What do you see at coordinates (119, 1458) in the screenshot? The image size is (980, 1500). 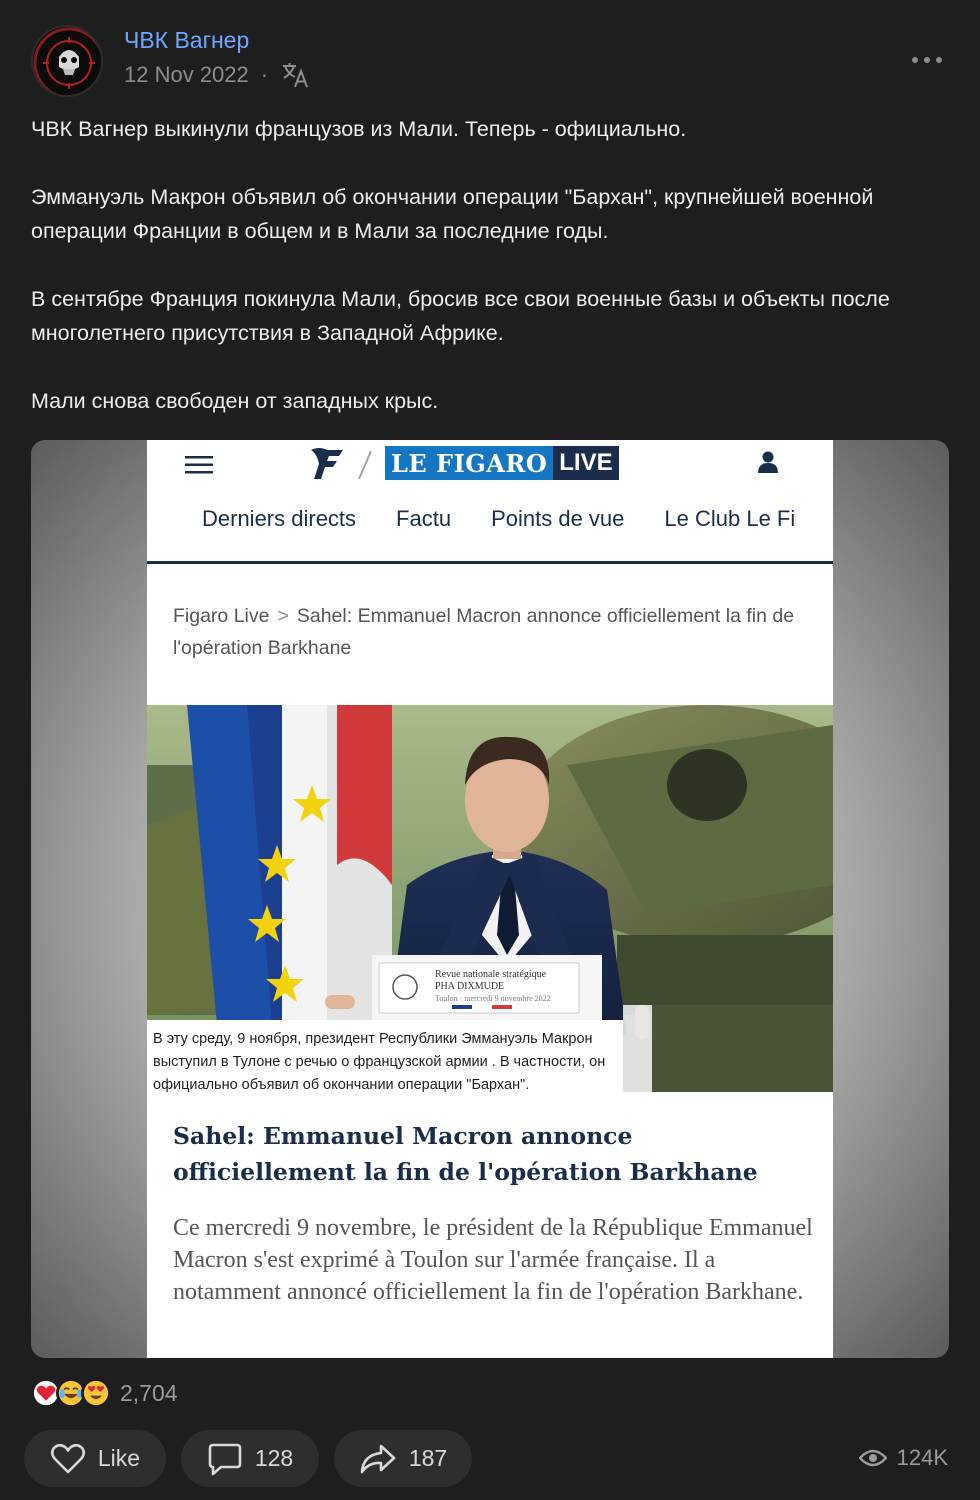 I see `like-label: Like` at bounding box center [119, 1458].